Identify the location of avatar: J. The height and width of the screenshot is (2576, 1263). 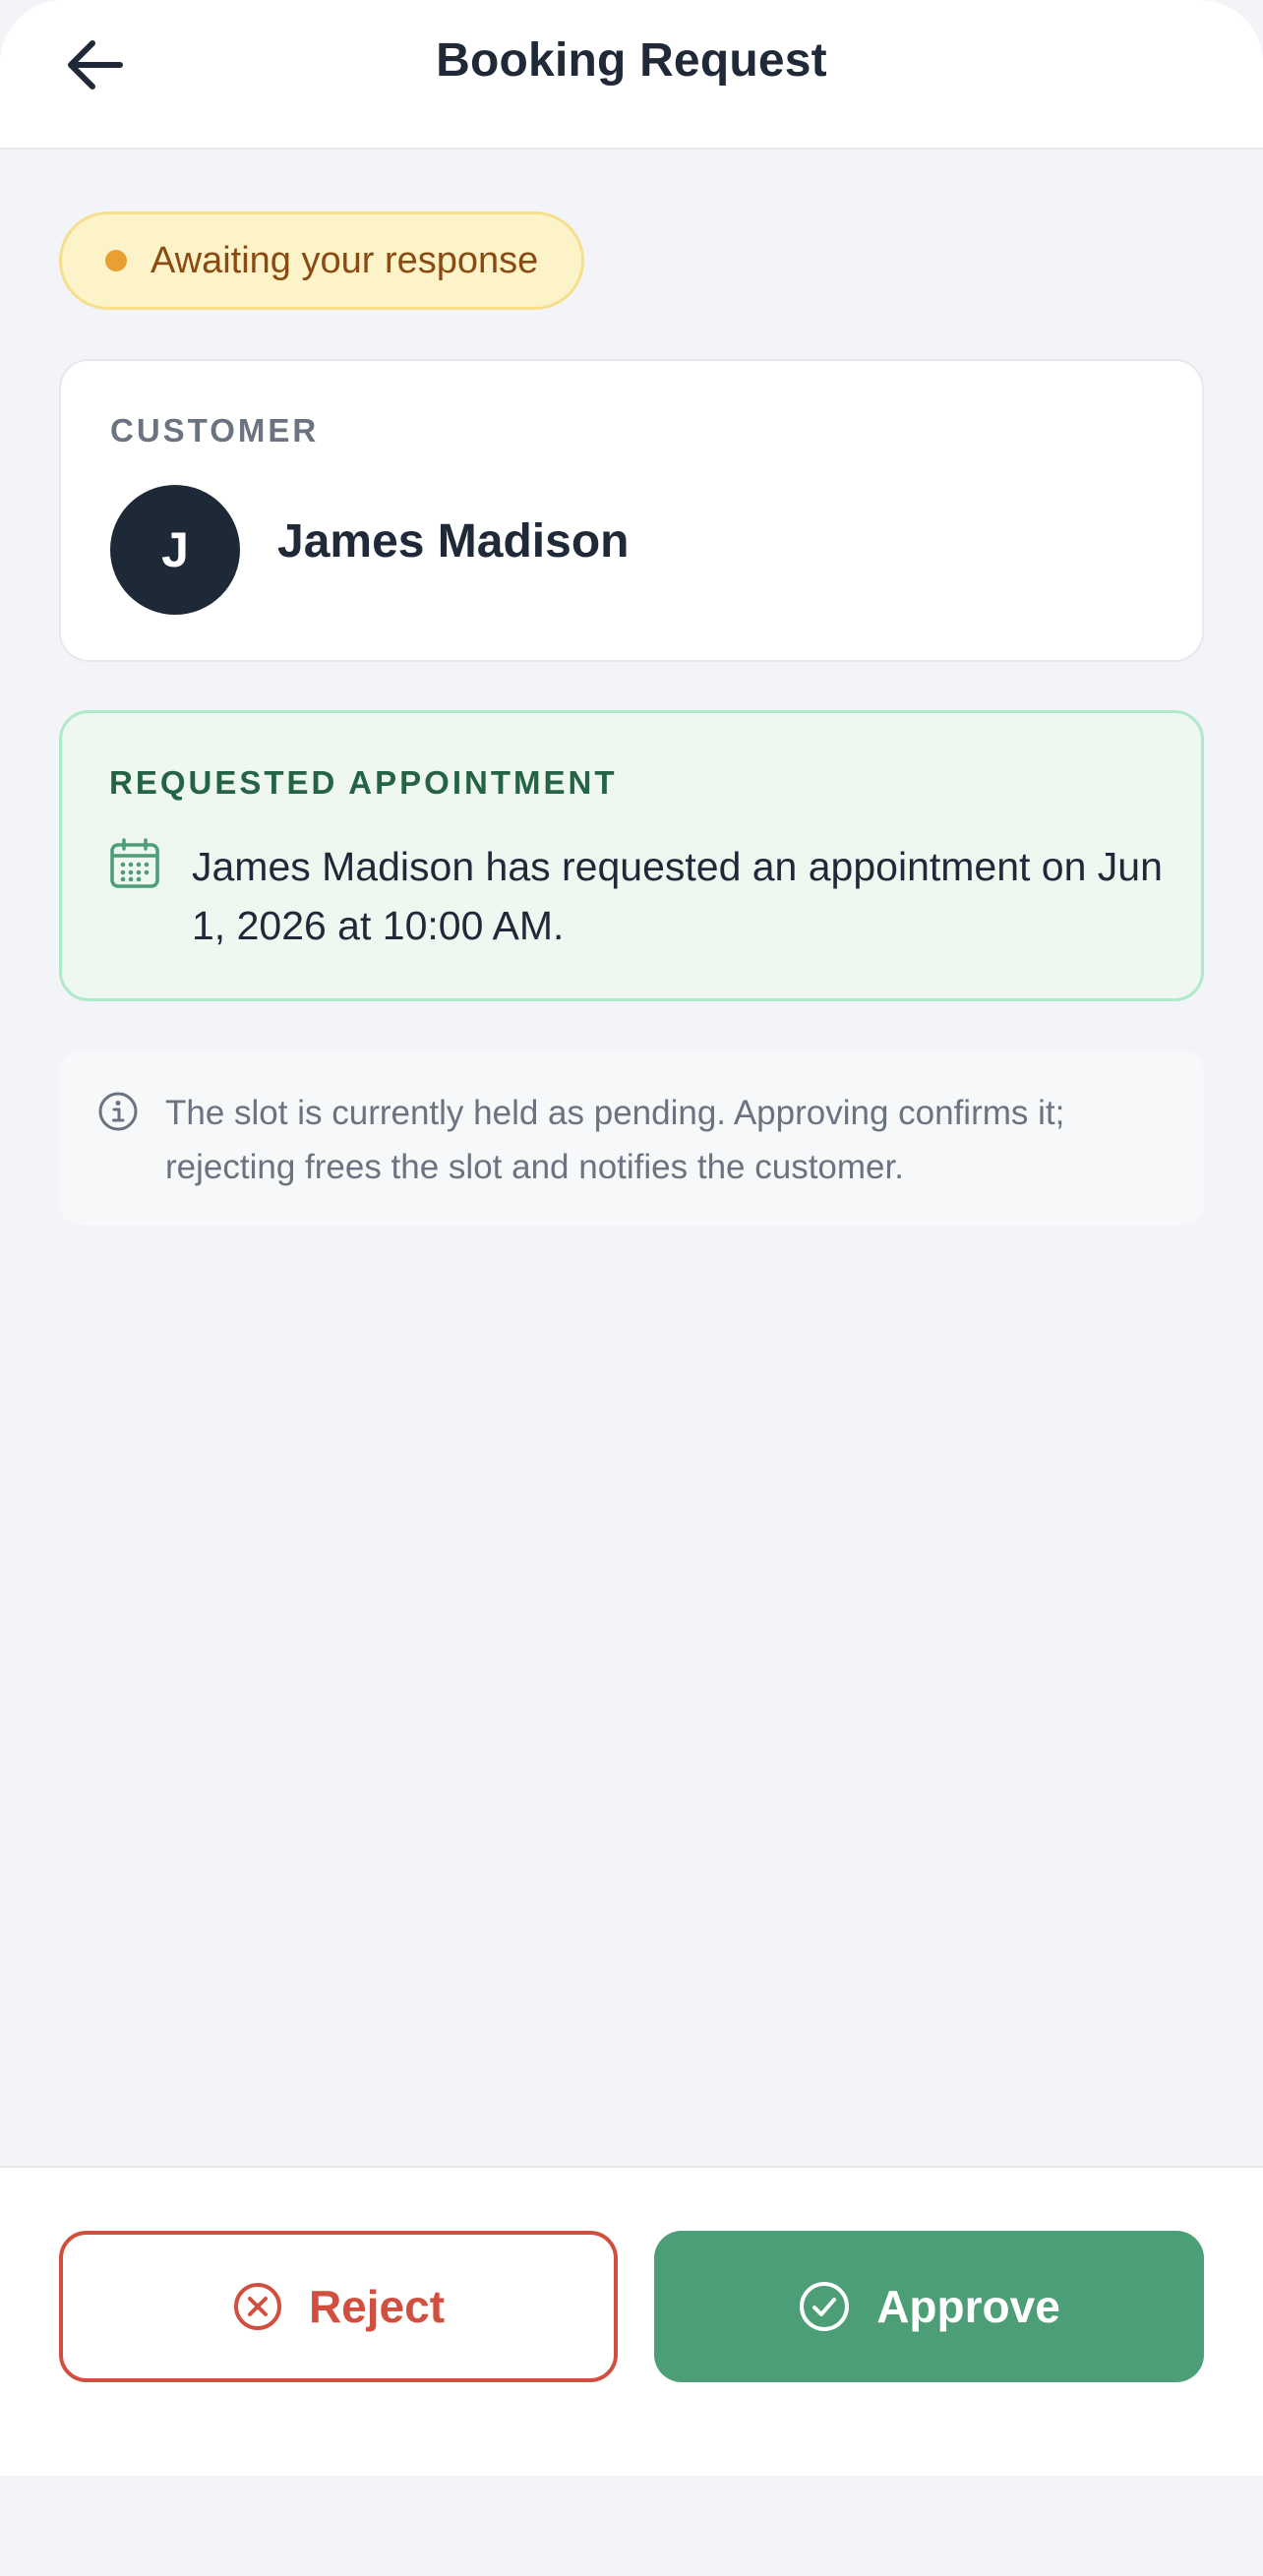
(175, 550).